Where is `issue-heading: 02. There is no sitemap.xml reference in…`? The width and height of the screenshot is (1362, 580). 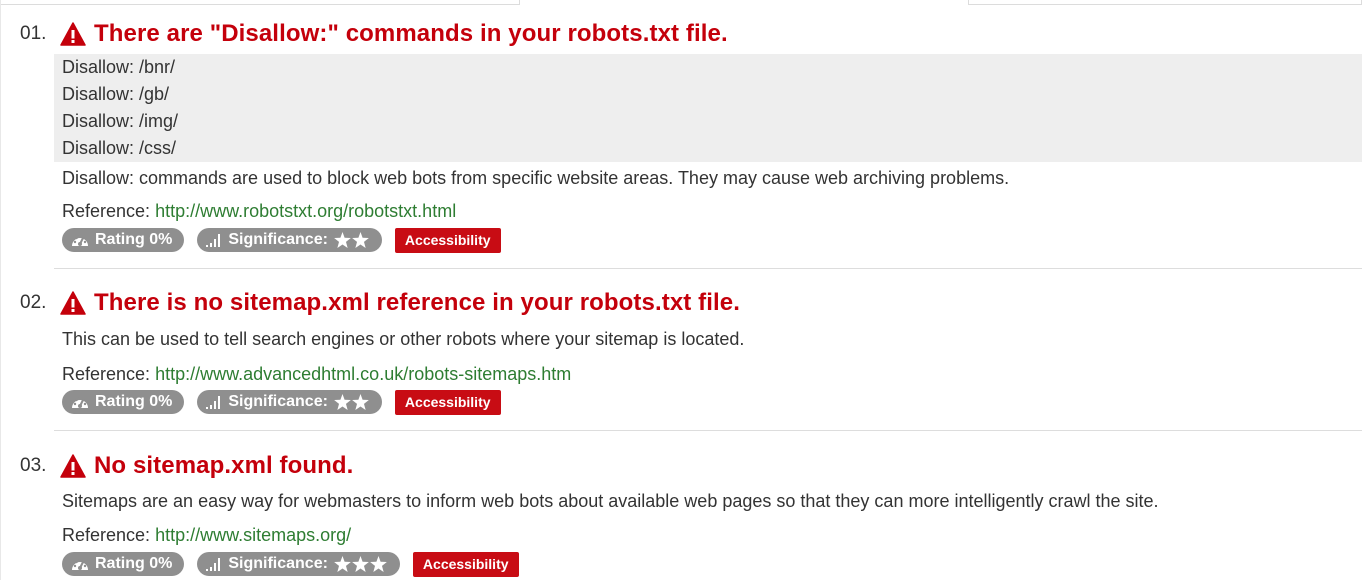
issue-heading: 02. There is no sitemap.xml reference in… is located at coordinates (380, 303).